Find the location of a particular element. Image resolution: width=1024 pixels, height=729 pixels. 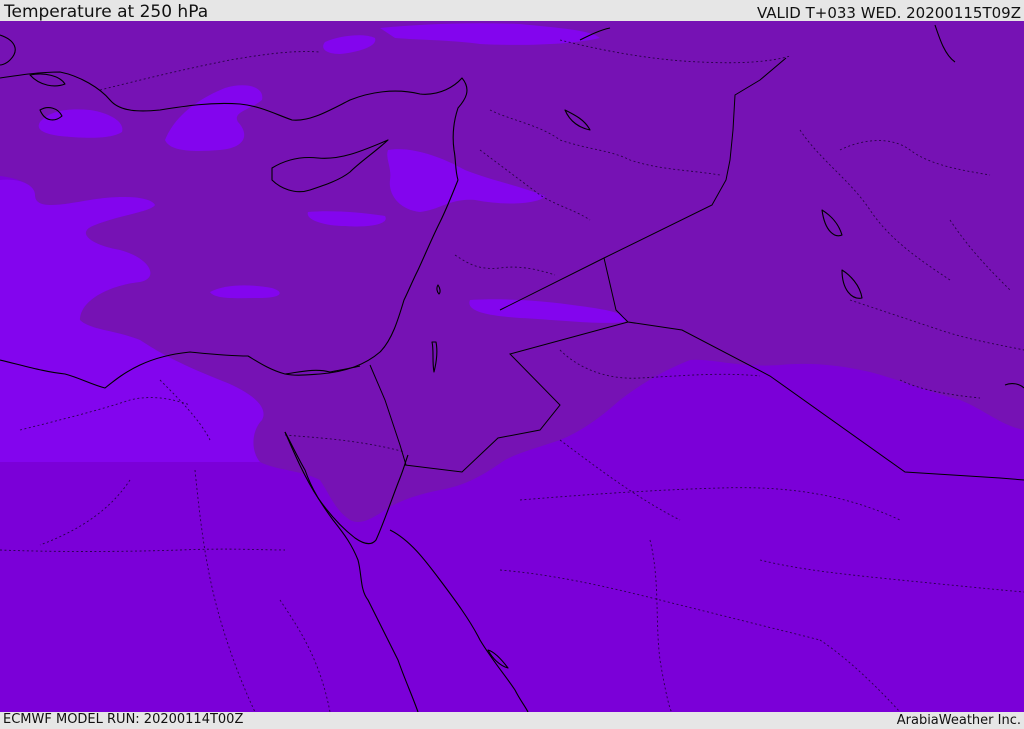

credit-label: ArabiaWeather Inc. is located at coordinates (958, 720).